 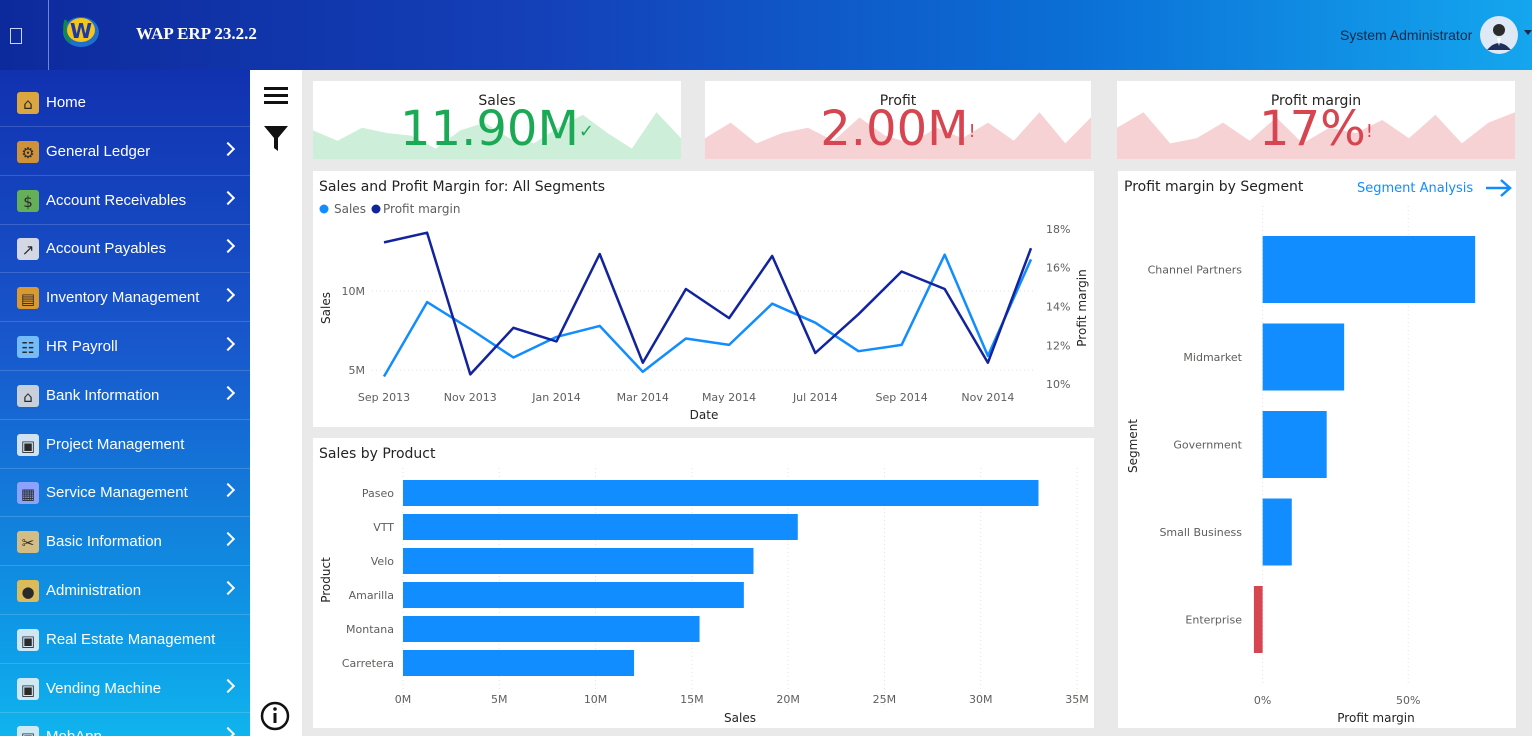 I want to click on sidebar-item-label: Basic Information, so click(x=104, y=542).